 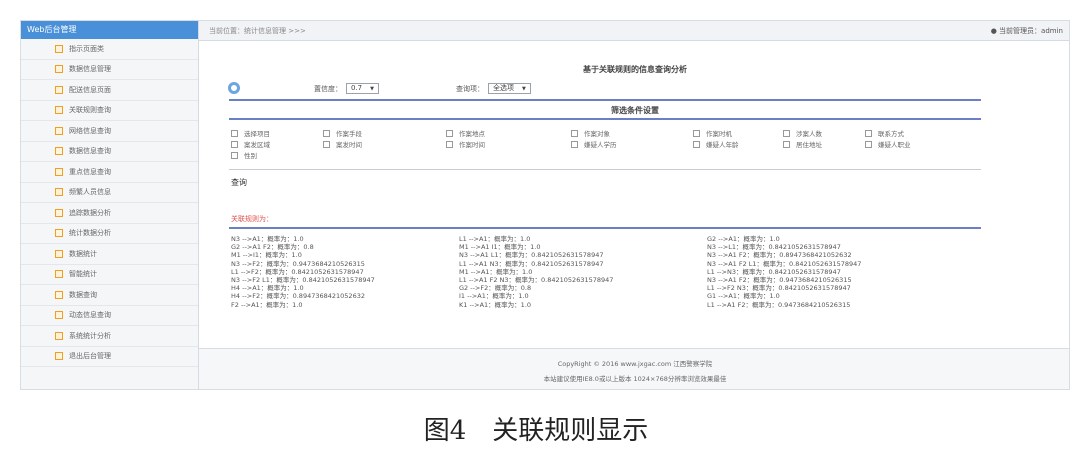 What do you see at coordinates (244, 155) in the screenshot?
I see `filter-checkbox: 性别` at bounding box center [244, 155].